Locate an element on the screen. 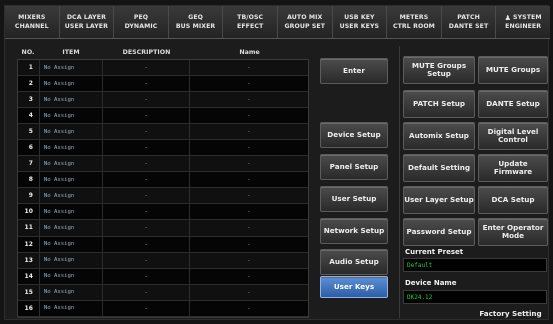 The width and height of the screenshot is (553, 324). digital-level-control-button: Digital Level Control is located at coordinates (513, 136).